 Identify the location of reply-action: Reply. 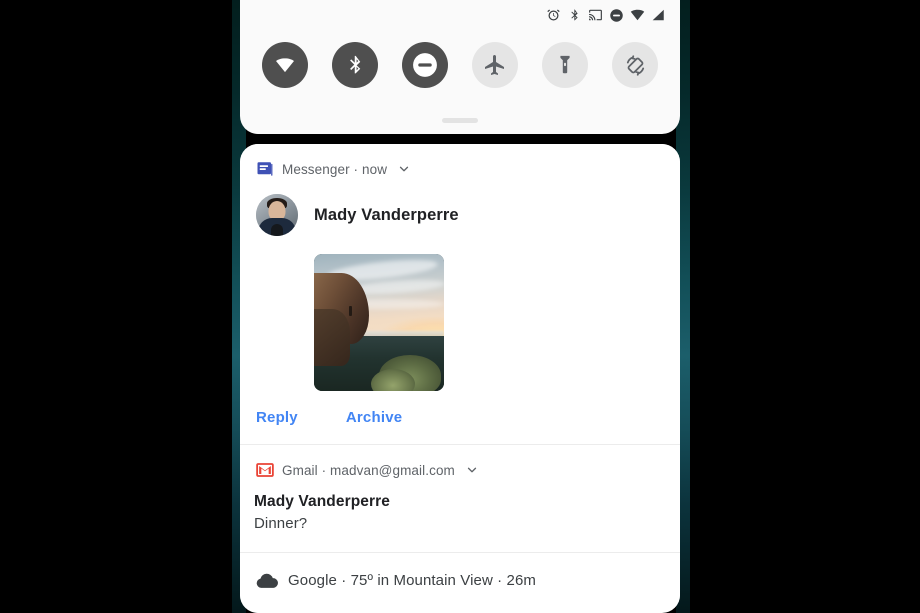
(277, 417).